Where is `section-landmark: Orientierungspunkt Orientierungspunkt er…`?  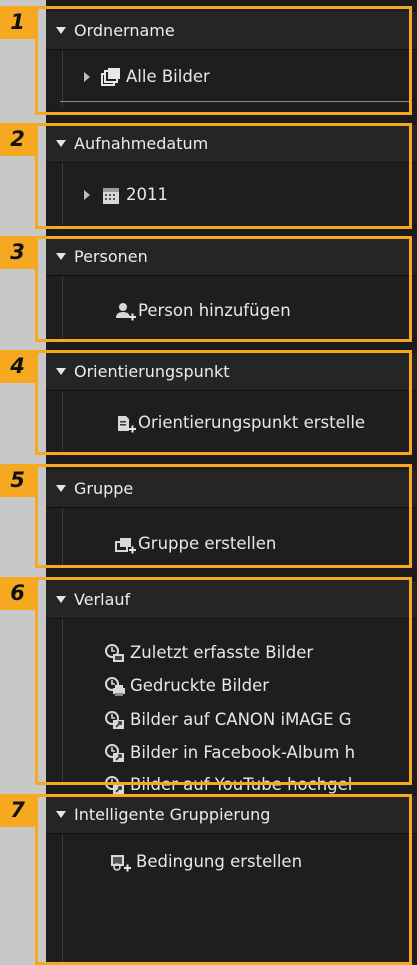 section-landmark: Orientierungspunkt Orientierungspunkt er… is located at coordinates (231, 402).